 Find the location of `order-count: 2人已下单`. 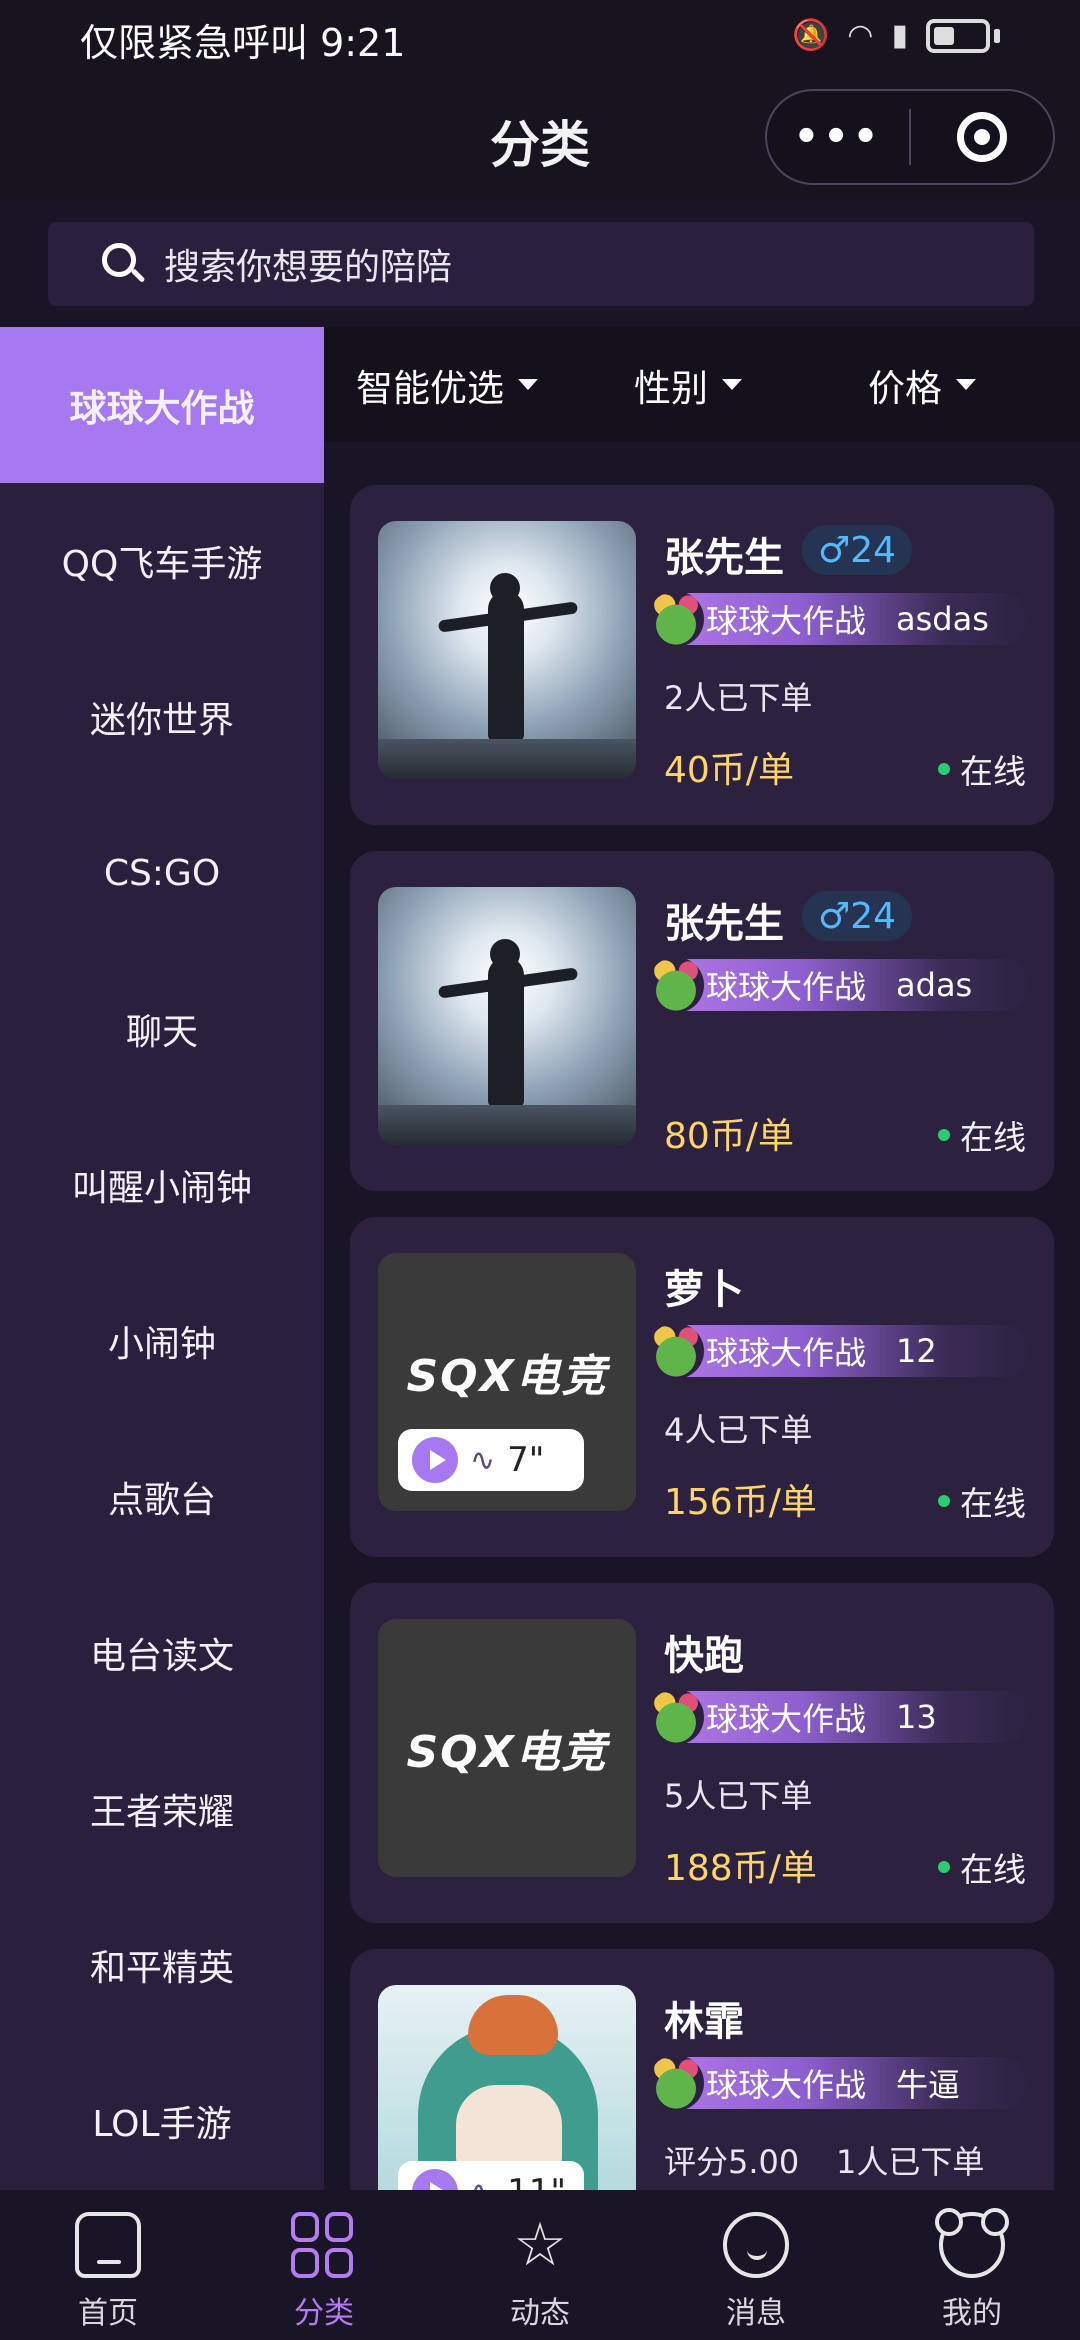

order-count: 2人已下单 is located at coordinates (738, 698).